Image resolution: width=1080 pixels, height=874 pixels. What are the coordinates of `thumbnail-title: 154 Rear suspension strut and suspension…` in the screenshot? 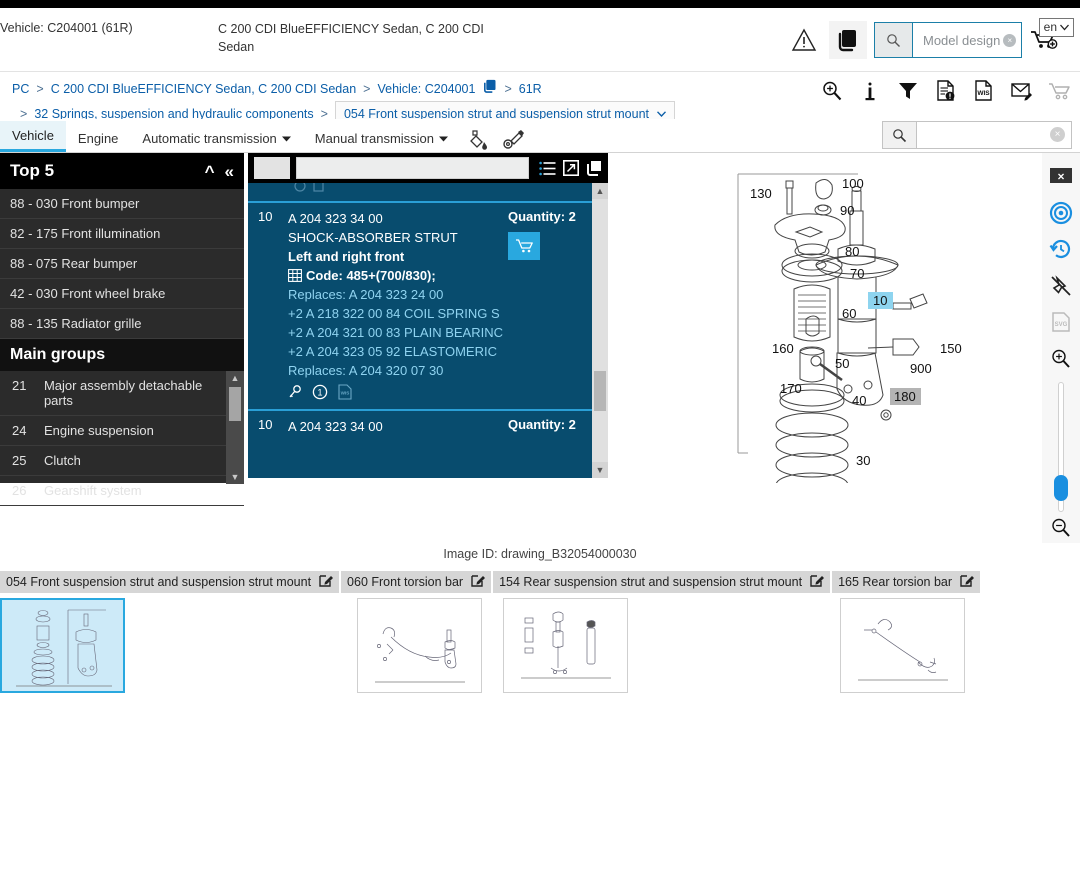 It's located at (663, 582).